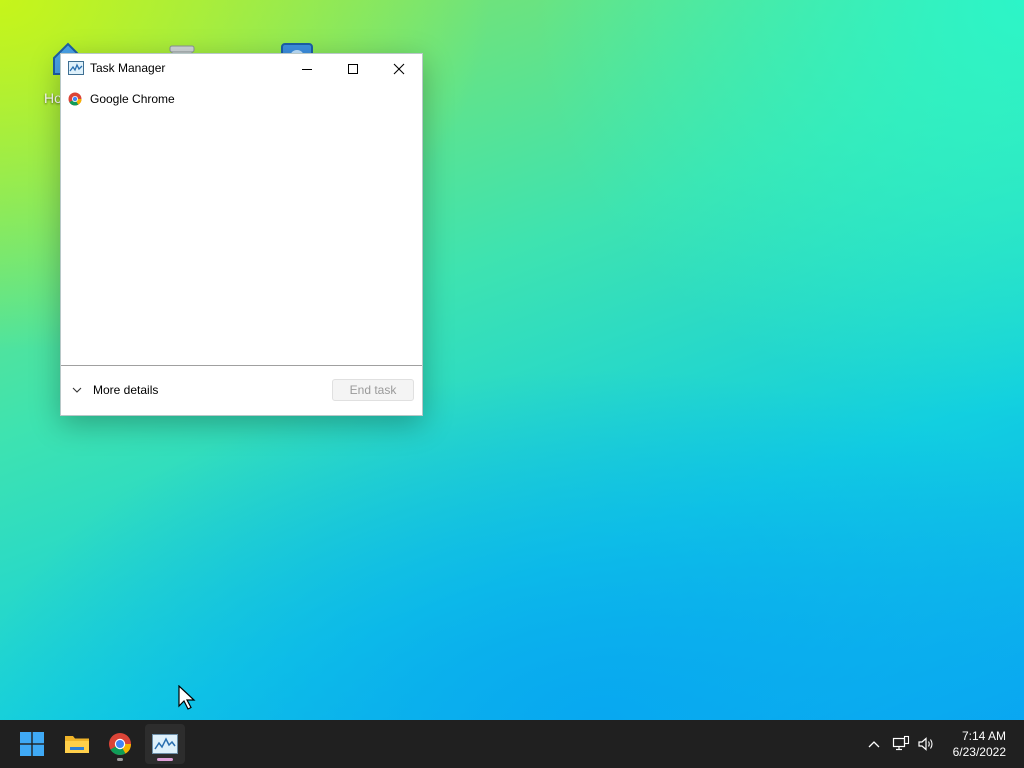 This screenshot has width=1024, height=768. I want to click on windows-logo-icon, so click(32, 744).